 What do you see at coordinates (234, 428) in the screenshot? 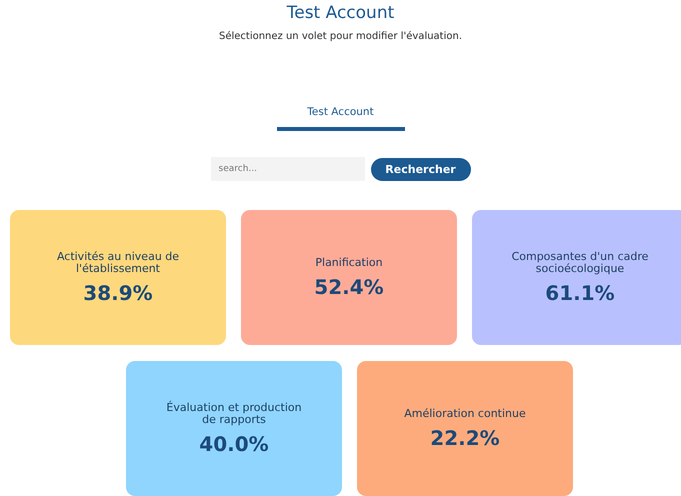
I see `category-card: Évaluation et production de rapports 40.0%` at bounding box center [234, 428].